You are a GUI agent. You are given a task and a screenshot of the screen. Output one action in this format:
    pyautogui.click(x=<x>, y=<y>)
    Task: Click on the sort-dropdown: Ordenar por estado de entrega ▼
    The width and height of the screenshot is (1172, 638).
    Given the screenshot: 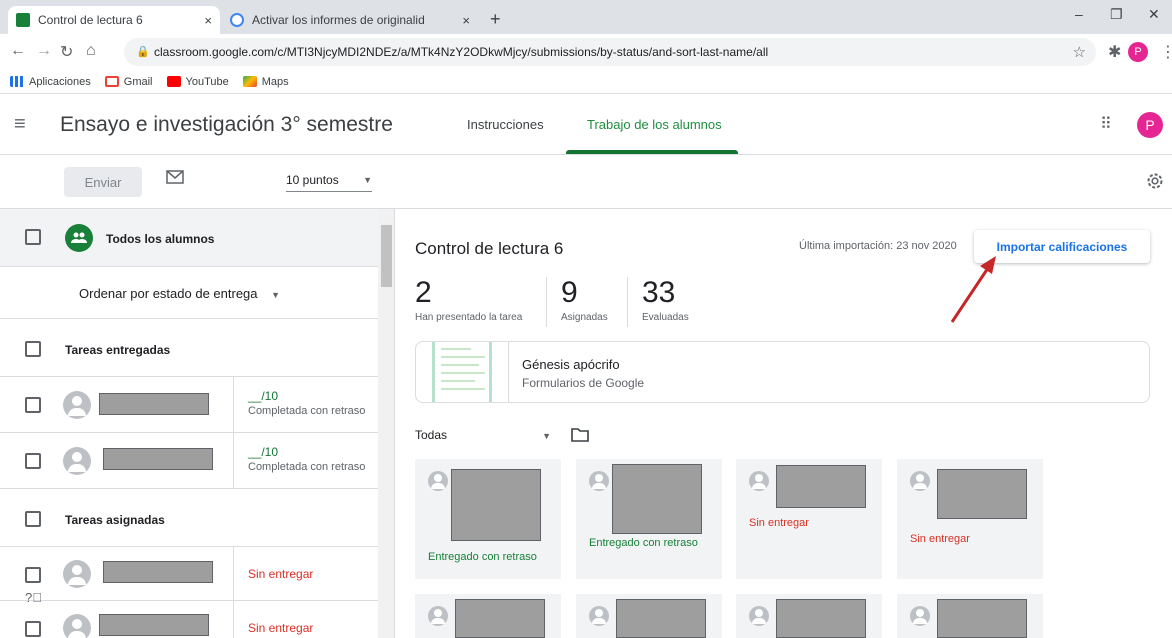 What is the action you would take?
    pyautogui.click(x=179, y=293)
    